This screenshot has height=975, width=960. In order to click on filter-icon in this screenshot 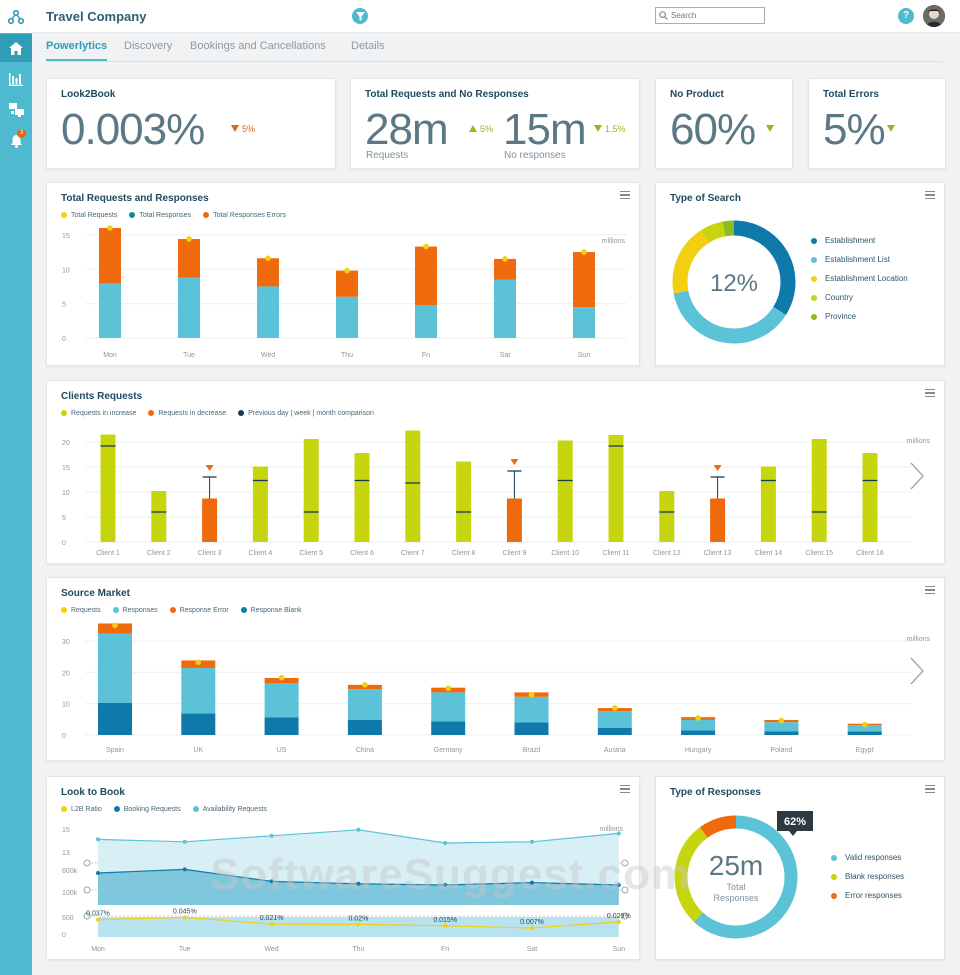, I will do `click(360, 16)`.